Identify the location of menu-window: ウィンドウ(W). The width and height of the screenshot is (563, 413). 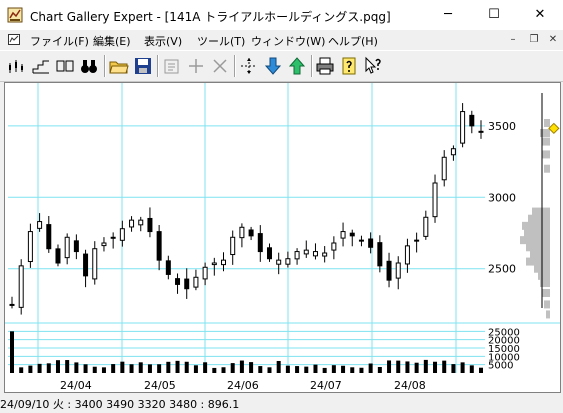
(288, 41).